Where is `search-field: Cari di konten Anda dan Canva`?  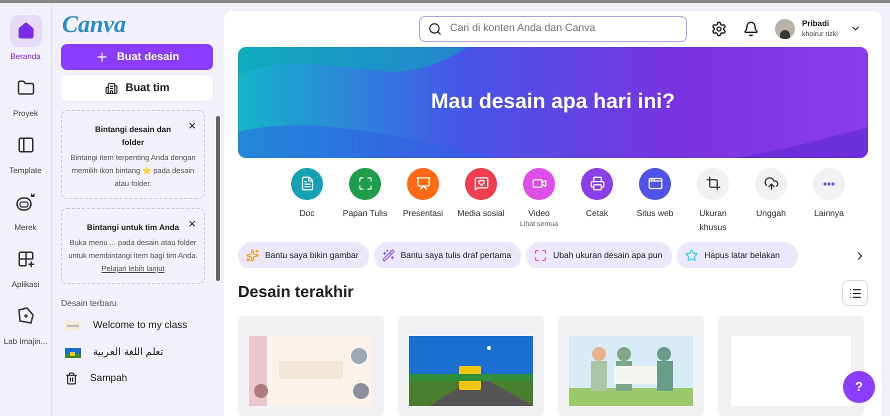
search-field: Cari di konten Anda dan Canva is located at coordinates (553, 29).